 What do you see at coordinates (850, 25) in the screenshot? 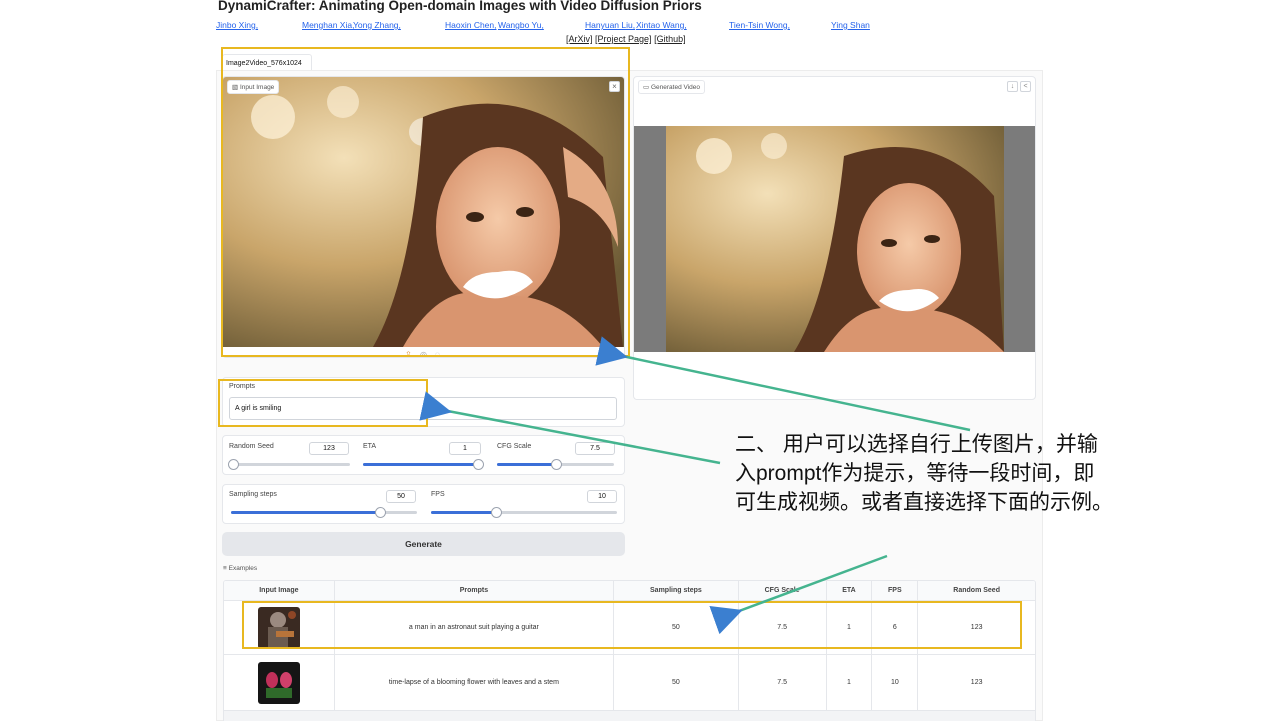
I see `author-link: Ying Shan` at bounding box center [850, 25].